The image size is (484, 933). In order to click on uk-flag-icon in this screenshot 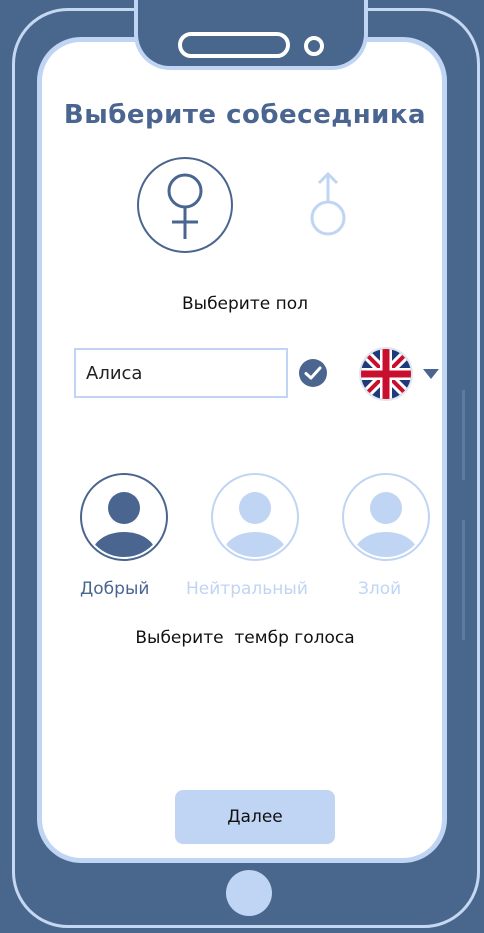, I will do `click(386, 374)`.